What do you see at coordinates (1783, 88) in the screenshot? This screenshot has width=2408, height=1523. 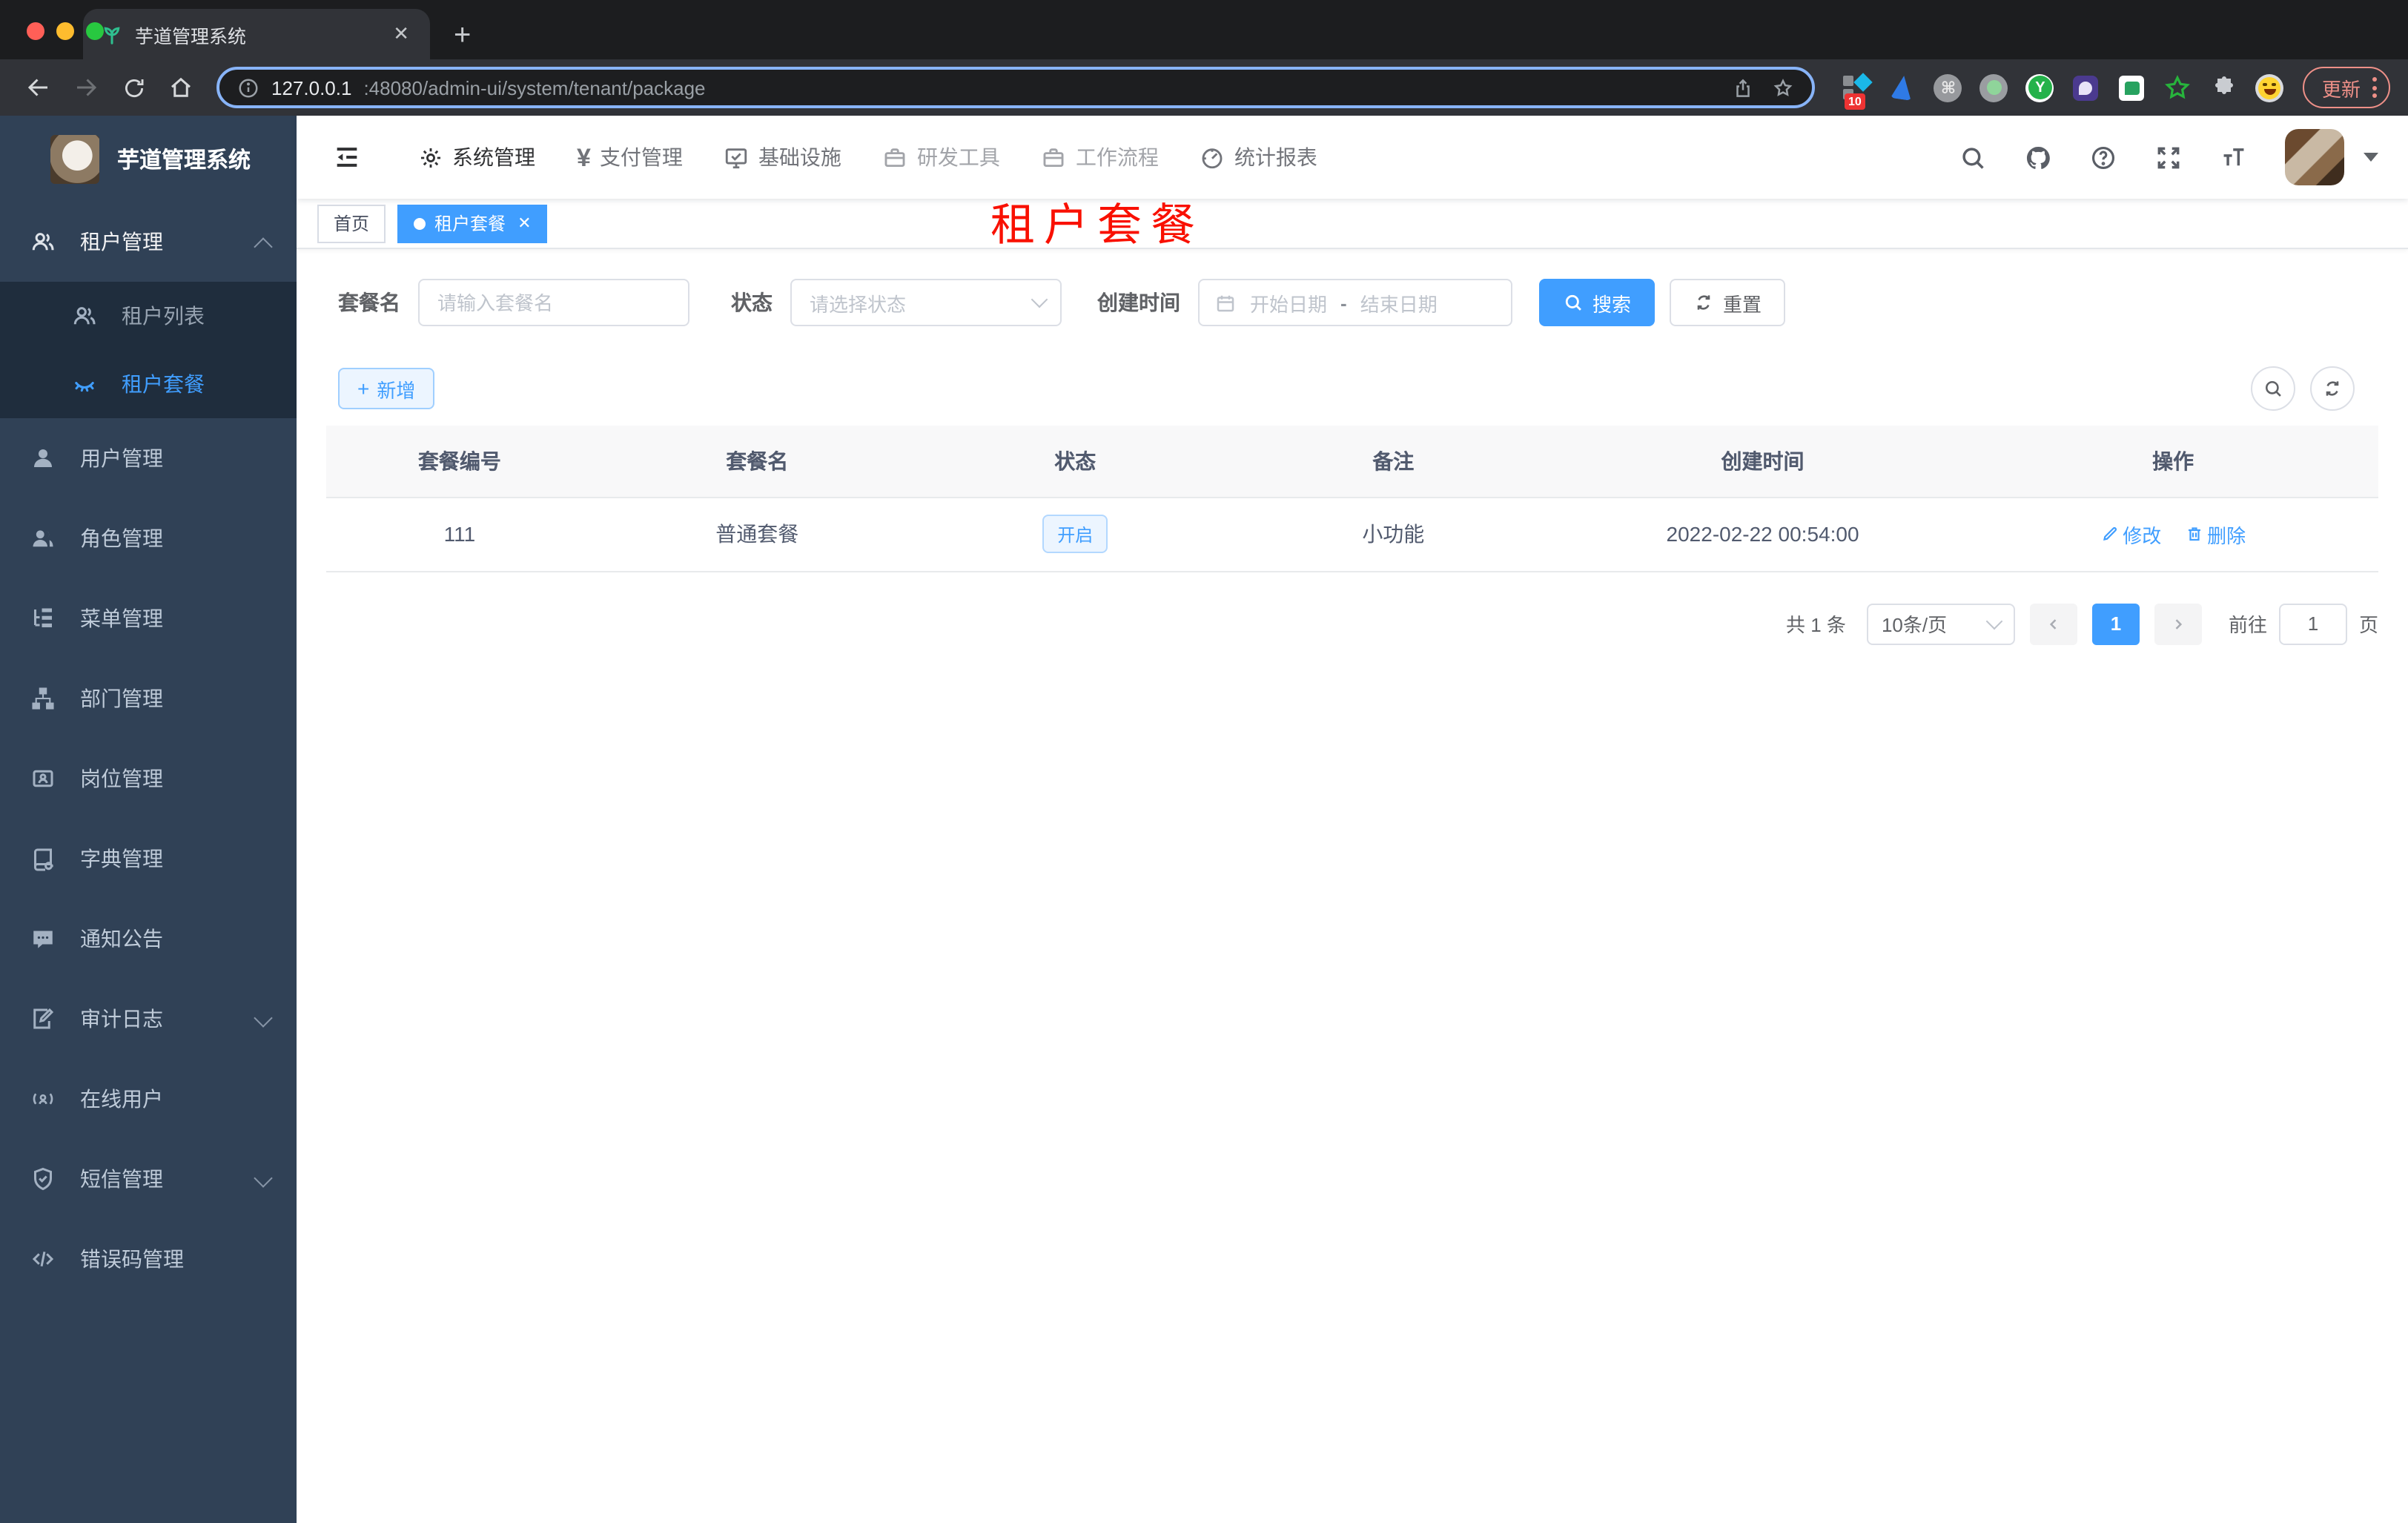 I see `bookmark-star-icon` at bounding box center [1783, 88].